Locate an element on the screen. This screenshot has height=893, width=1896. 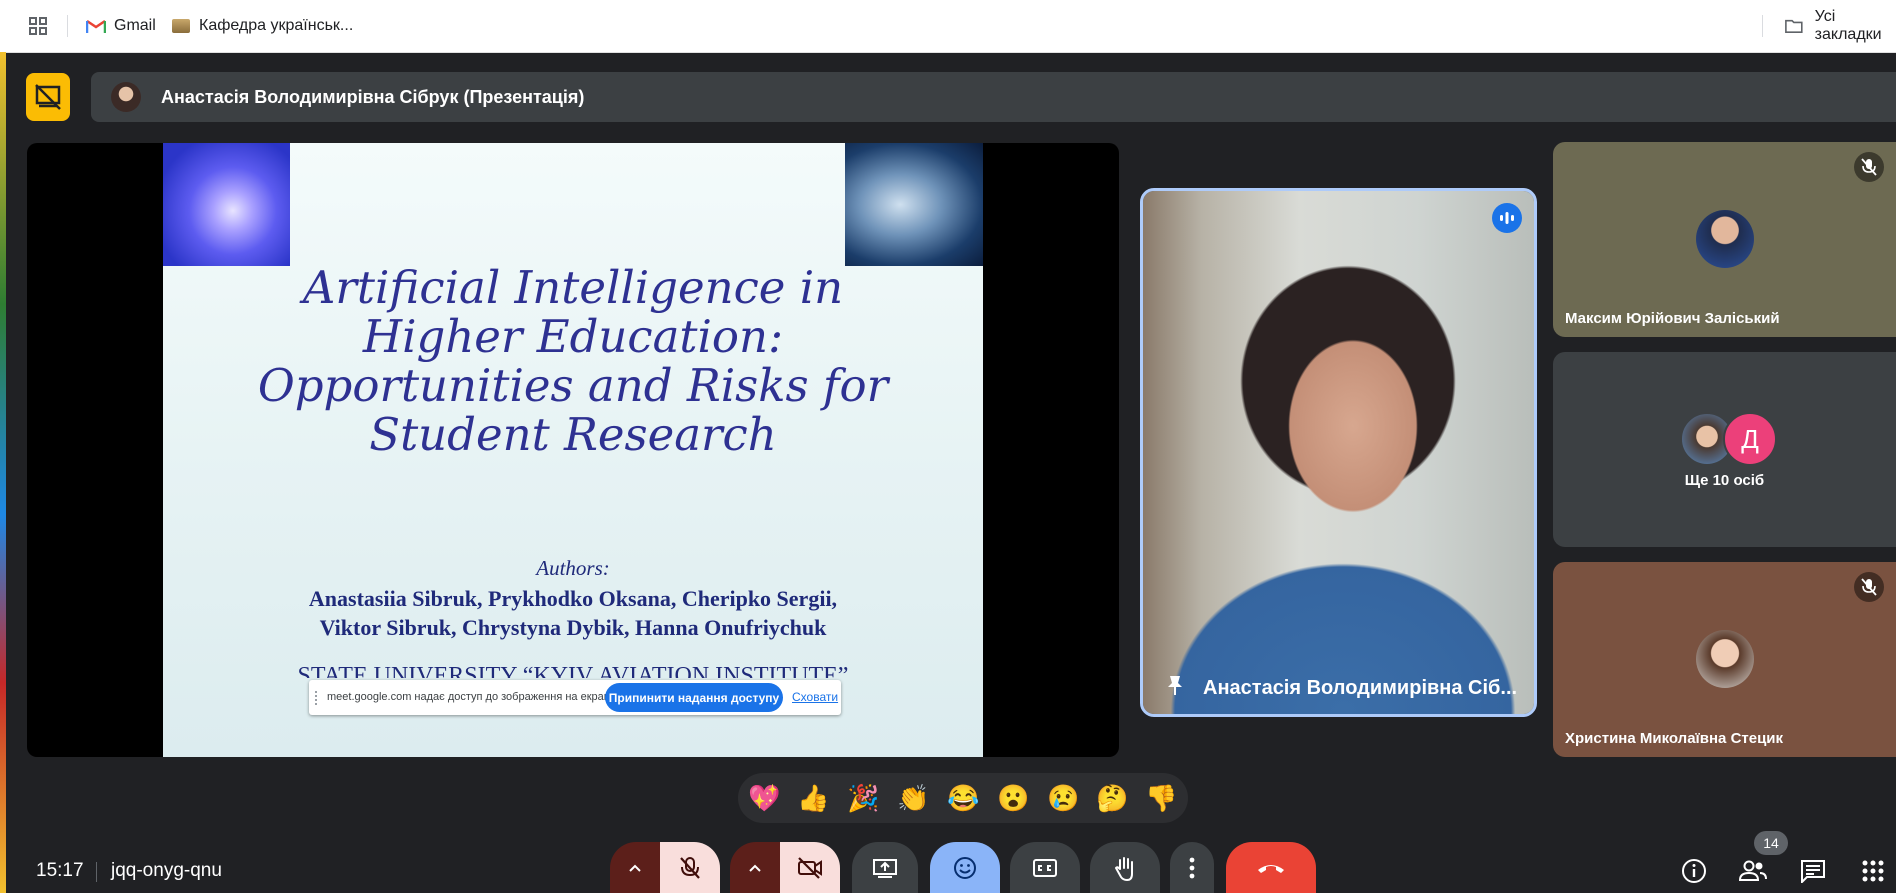
speaker-video is located at coordinates (1338, 452).